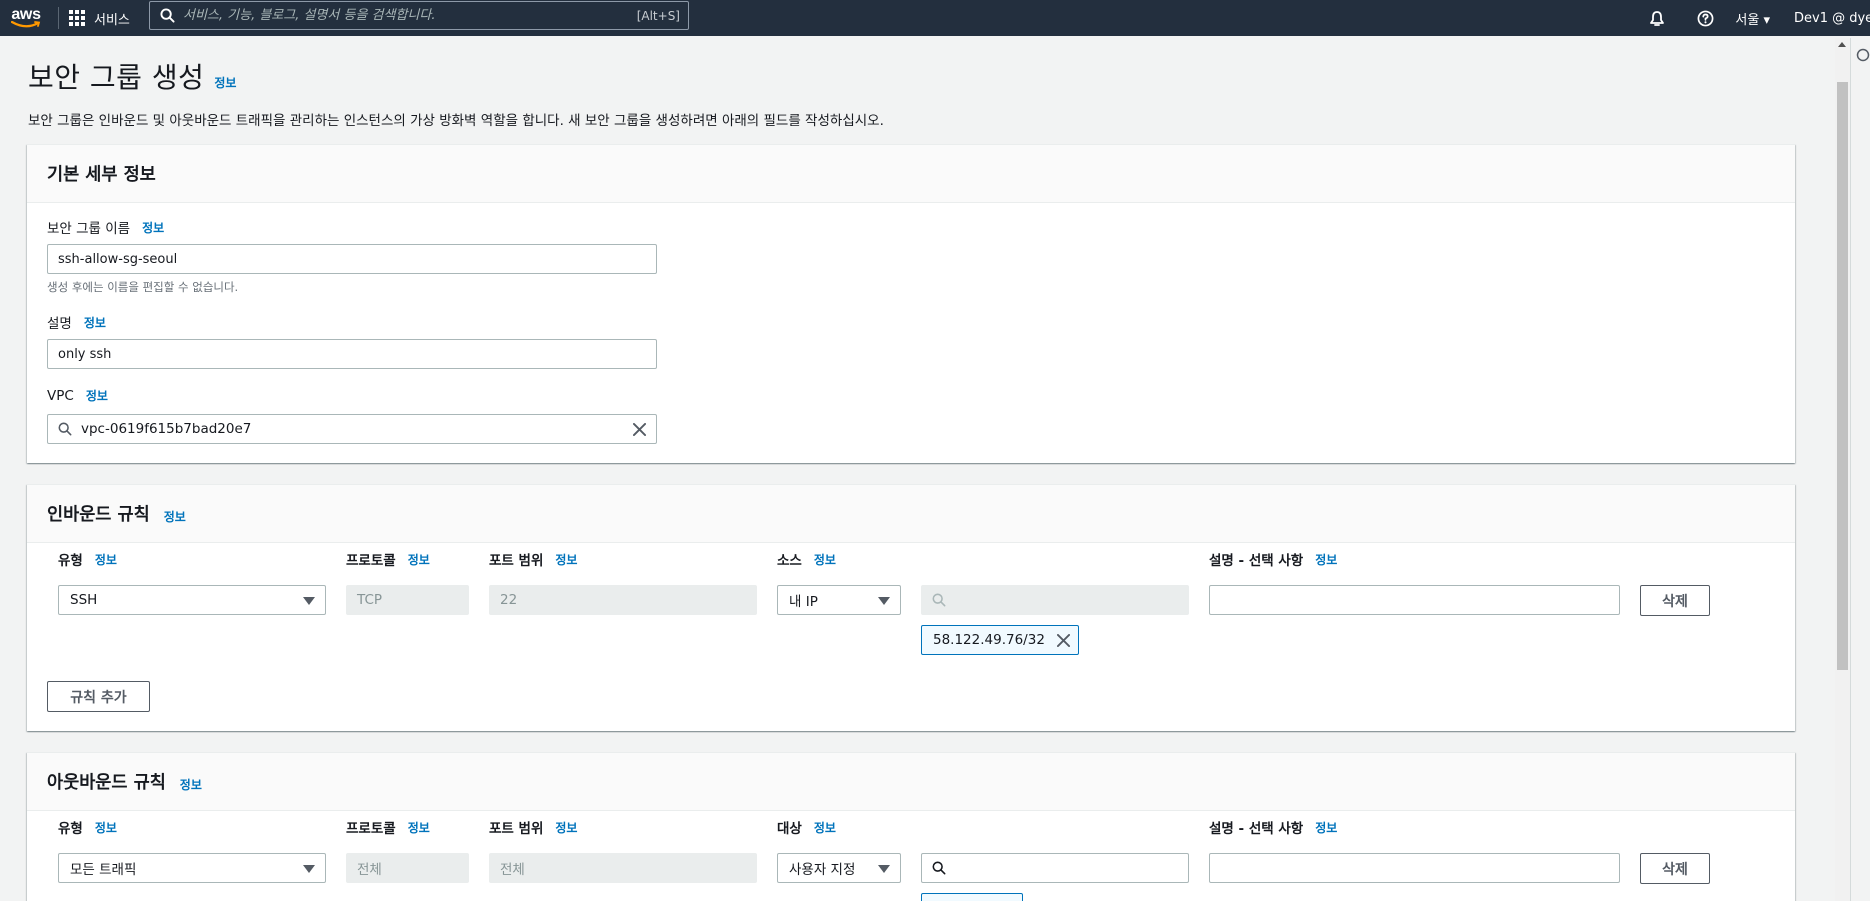 The image size is (1870, 901). Describe the element at coordinates (95, 322) in the screenshot. I see `sg-desc-info-link: 정보` at that location.